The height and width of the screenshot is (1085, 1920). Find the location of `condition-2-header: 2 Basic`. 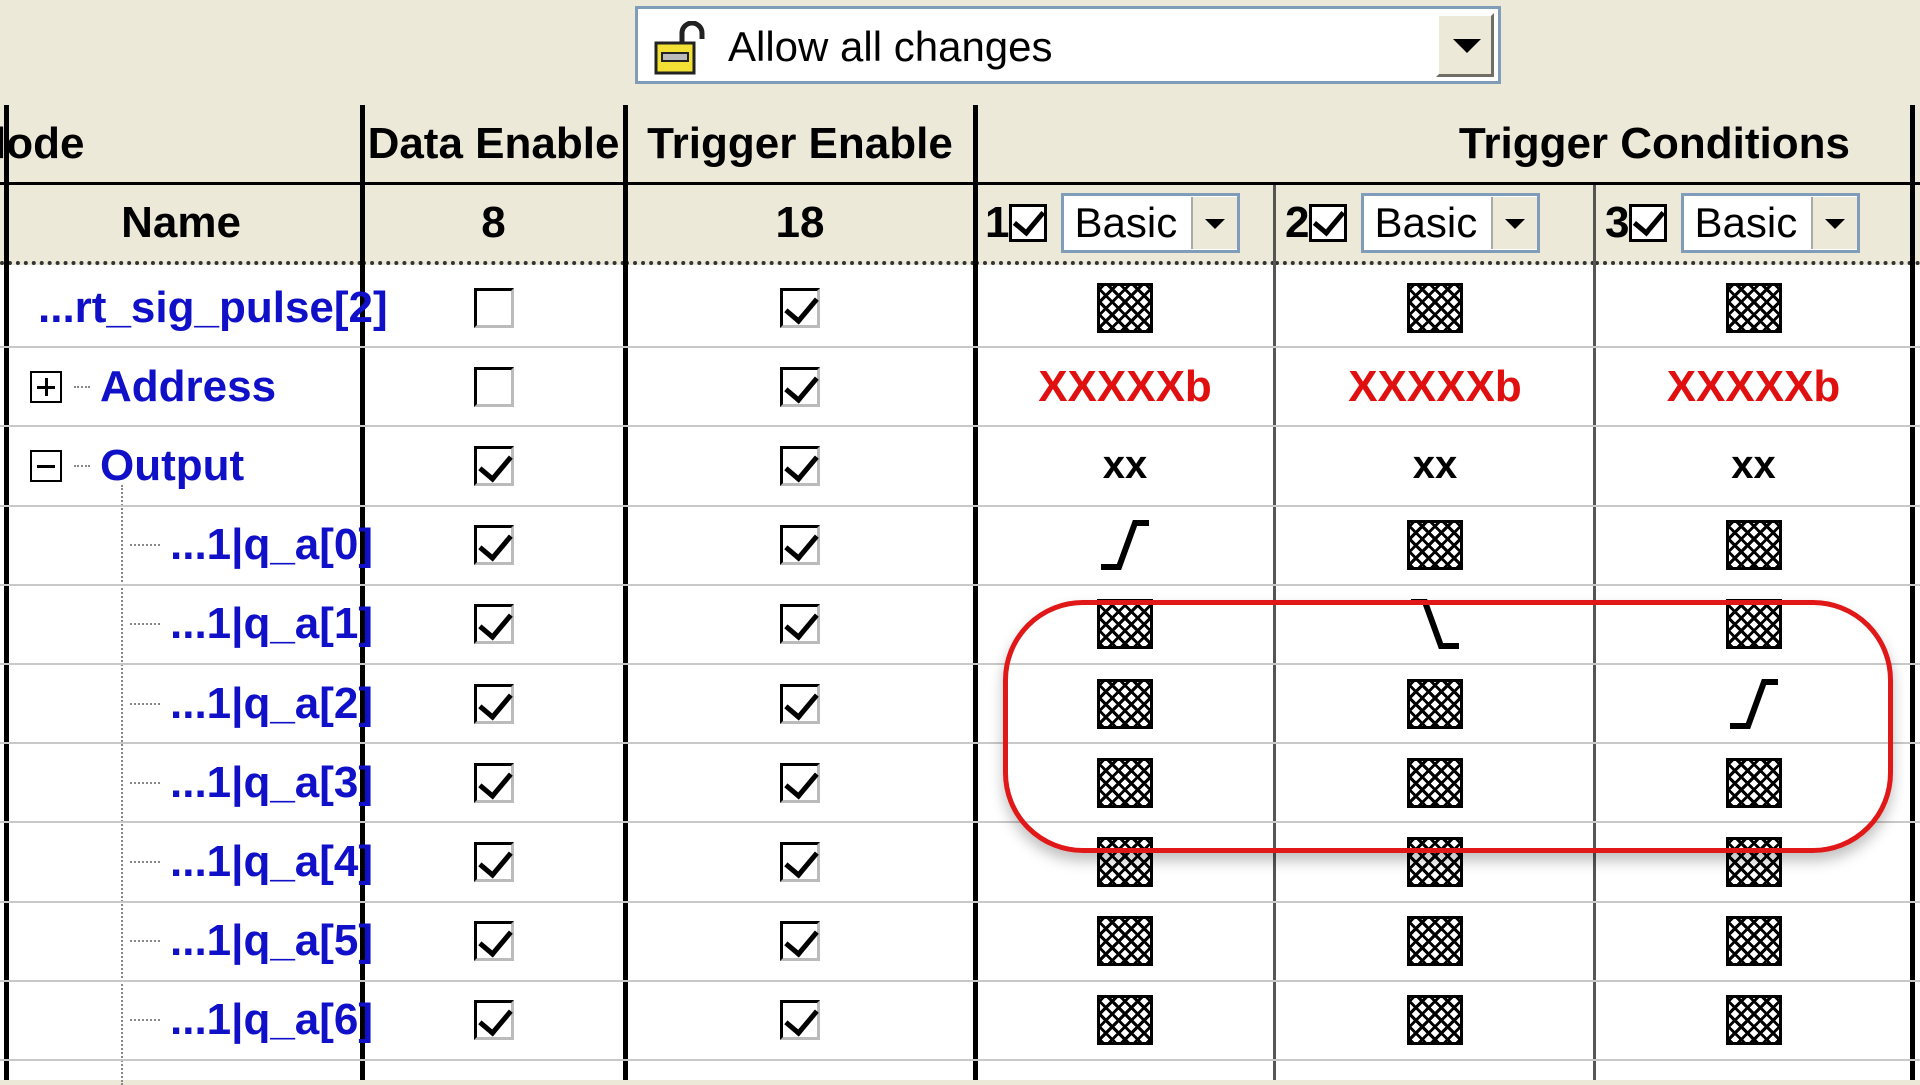

condition-2-header: 2 Basic is located at coordinates (1435, 225).